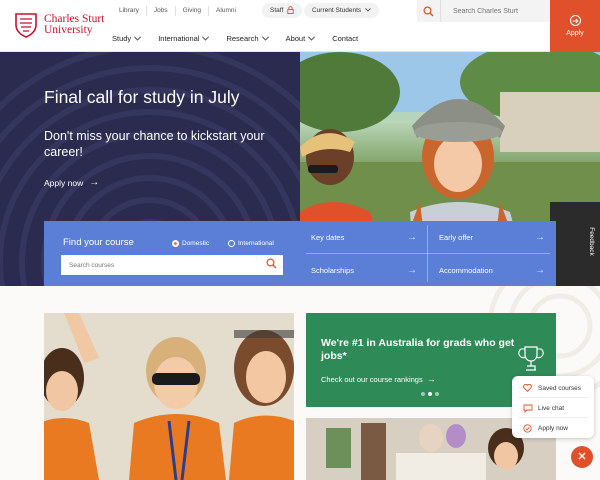 Image resolution: width=600 pixels, height=480 pixels. I want to click on staff-pill: Staff, so click(282, 10).